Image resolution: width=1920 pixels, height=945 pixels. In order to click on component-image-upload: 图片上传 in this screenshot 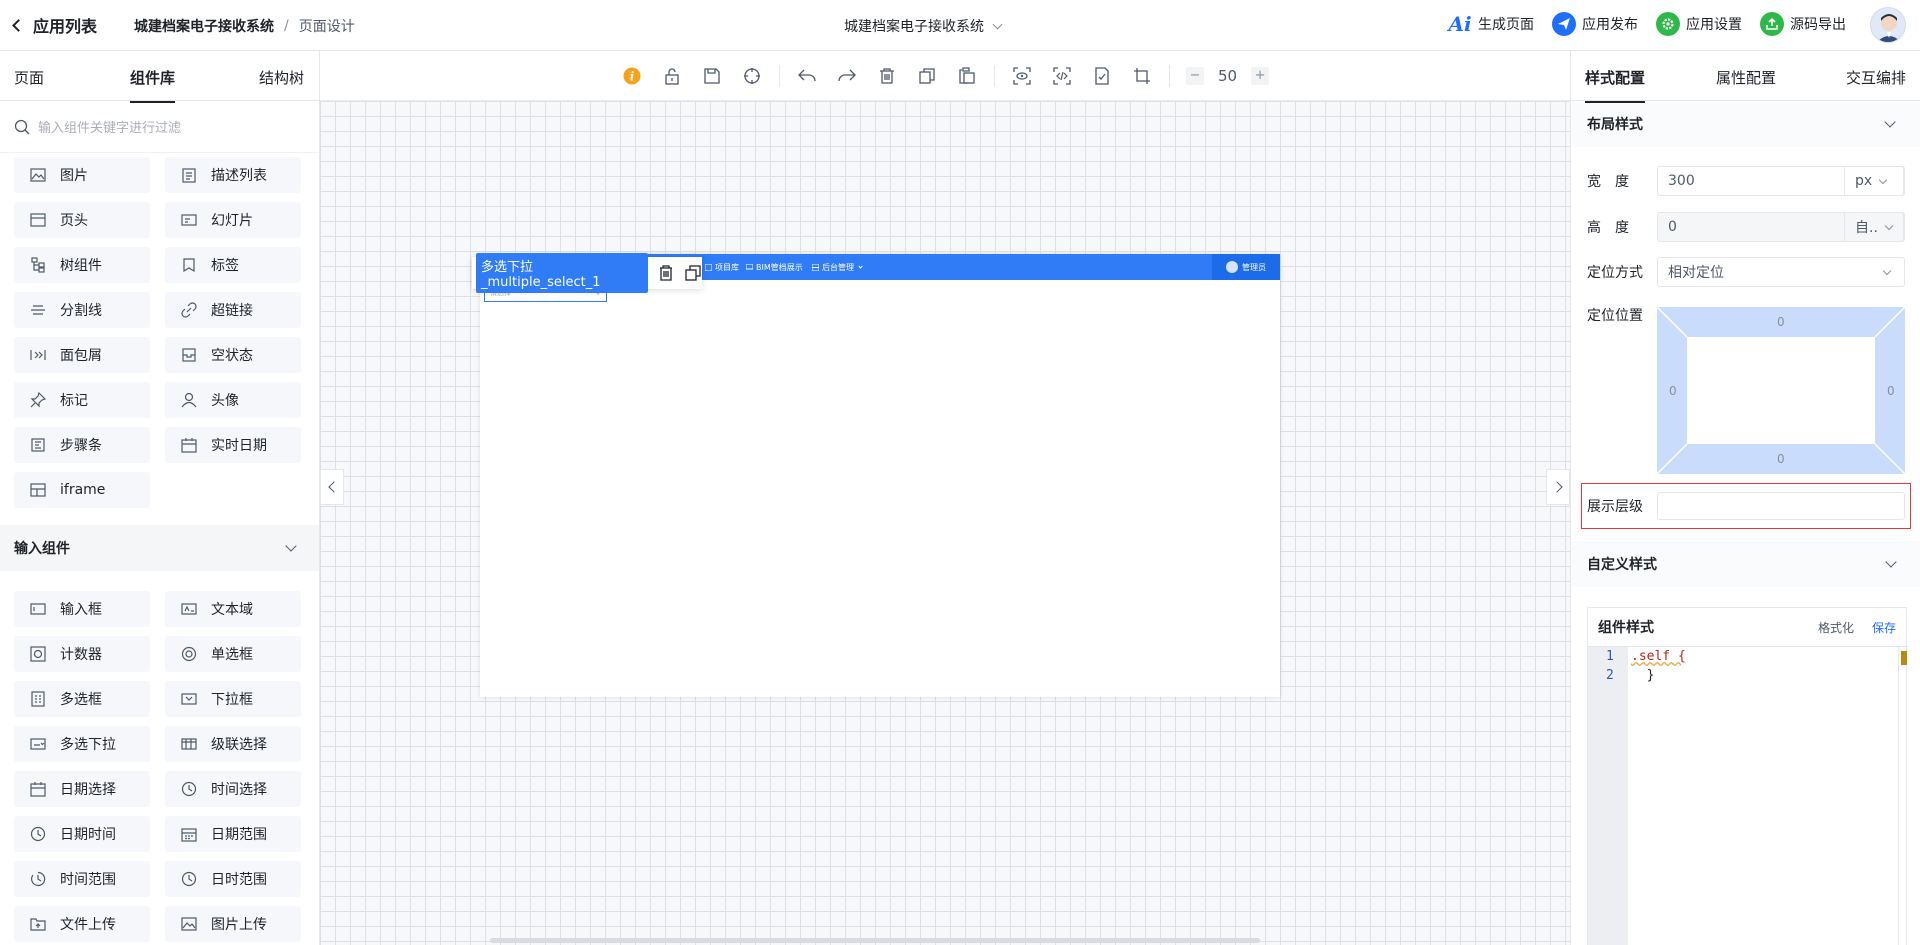, I will do `click(233, 924)`.